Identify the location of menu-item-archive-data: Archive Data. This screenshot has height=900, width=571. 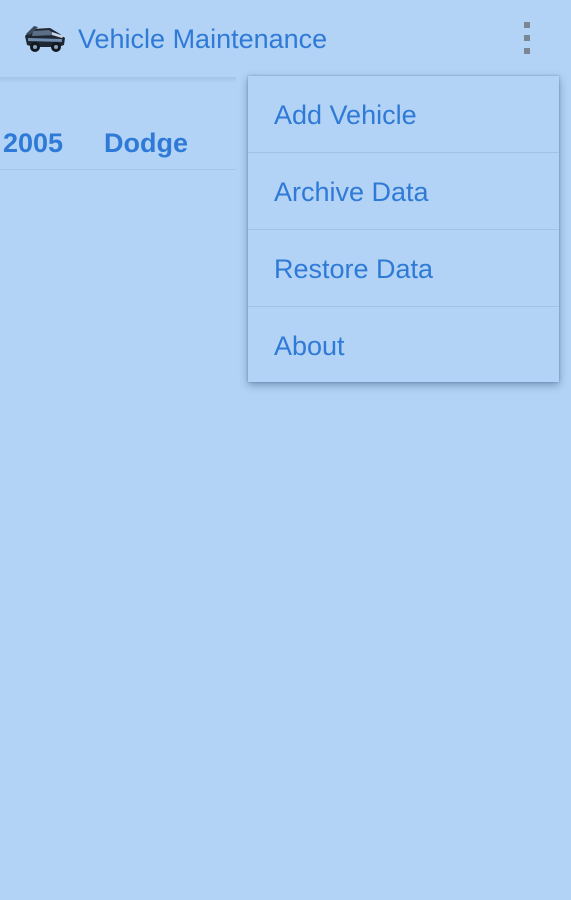
(403, 191).